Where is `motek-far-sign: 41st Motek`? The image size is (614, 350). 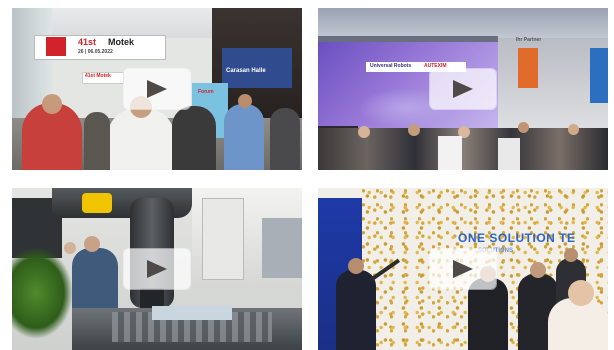 motek-far-sign: 41st Motek is located at coordinates (98, 76).